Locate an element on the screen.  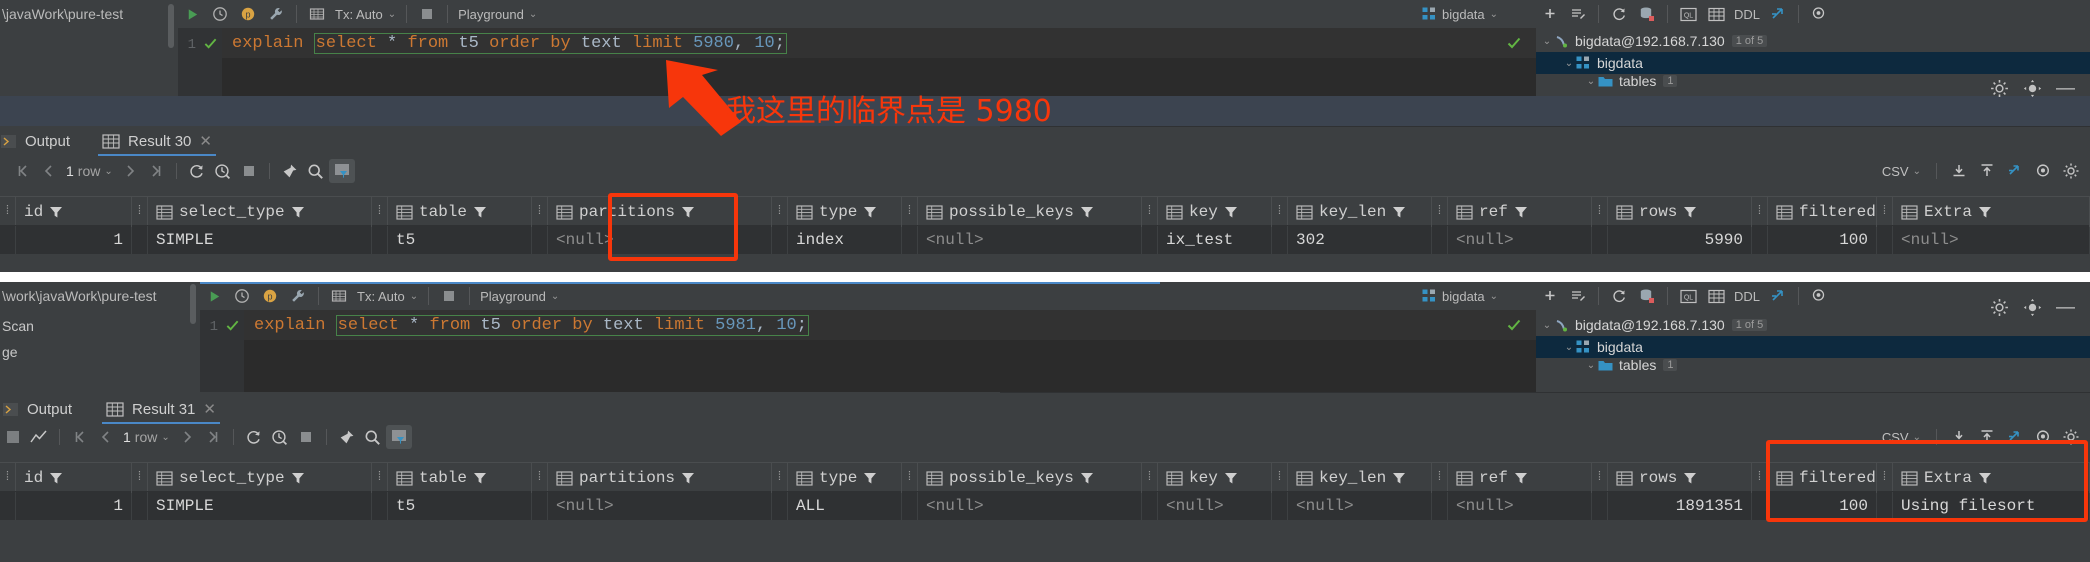
tree-node-tables-b: ⌄ tables 1 is located at coordinates (1813, 365).